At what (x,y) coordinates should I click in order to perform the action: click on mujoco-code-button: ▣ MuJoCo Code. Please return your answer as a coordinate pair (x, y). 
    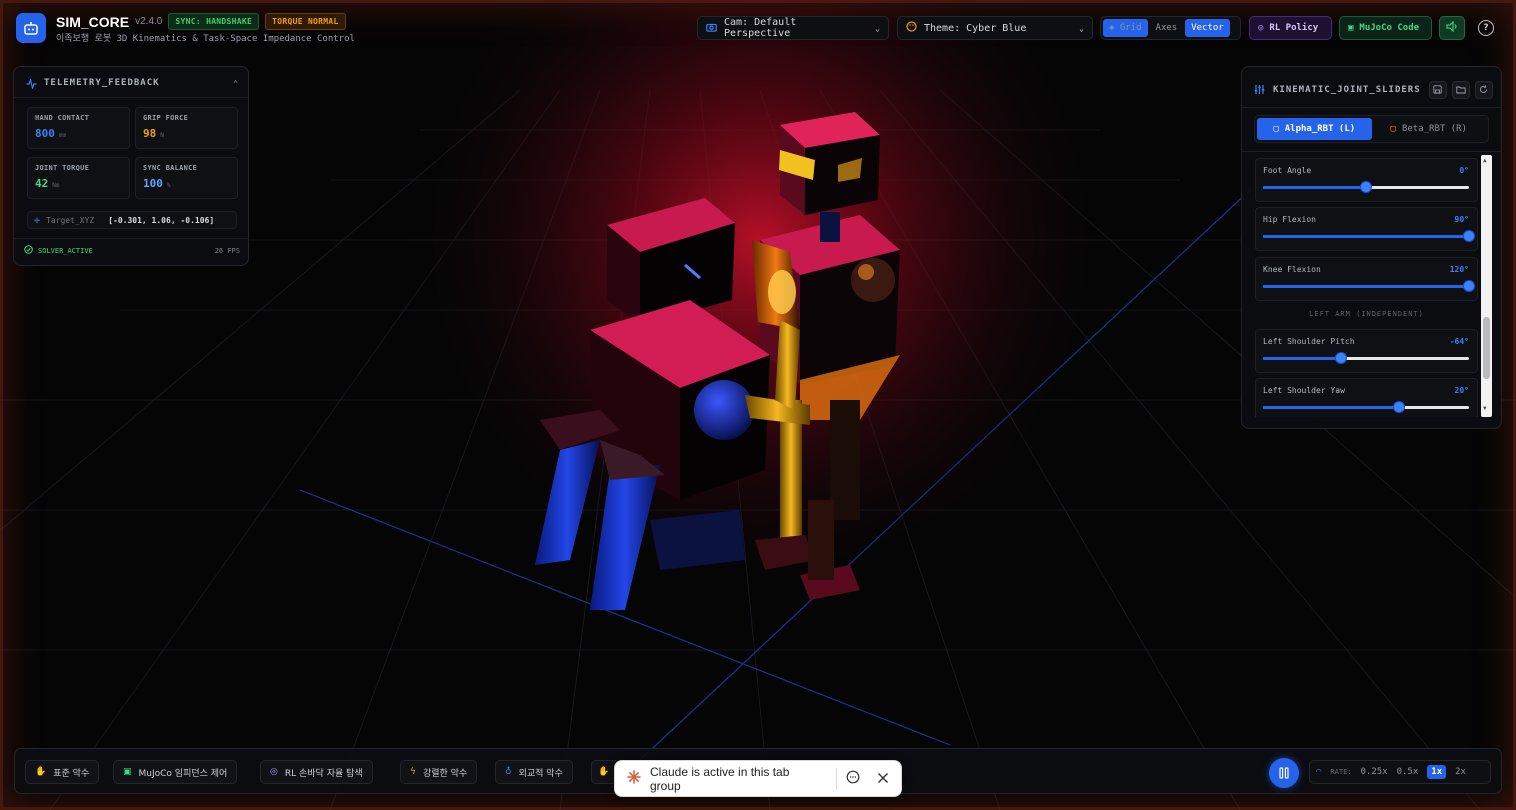
    Looking at the image, I should click on (1385, 28).